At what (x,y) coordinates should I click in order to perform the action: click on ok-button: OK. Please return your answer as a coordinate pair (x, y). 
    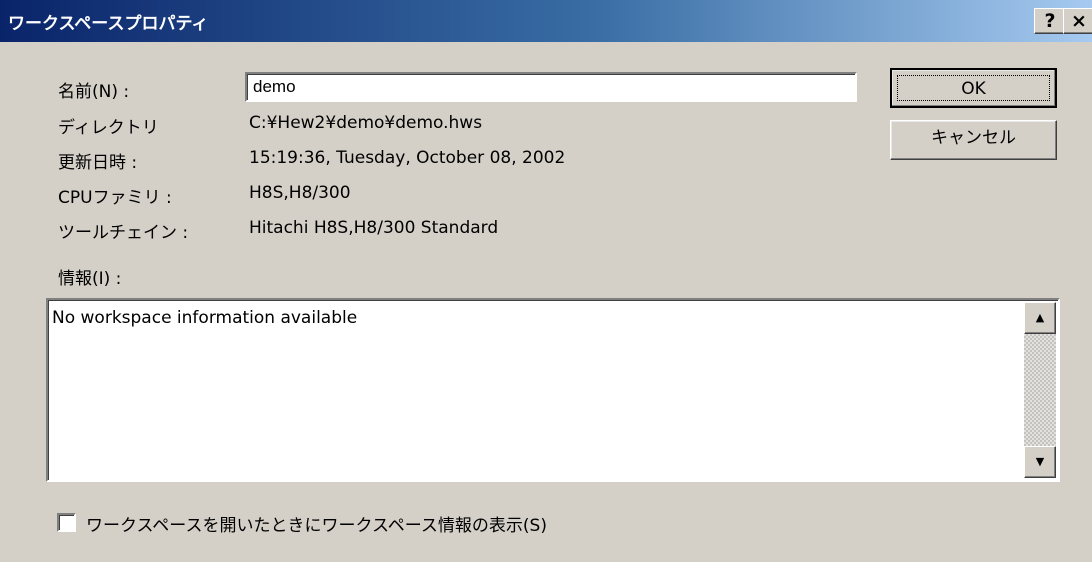
    Looking at the image, I should click on (973, 88).